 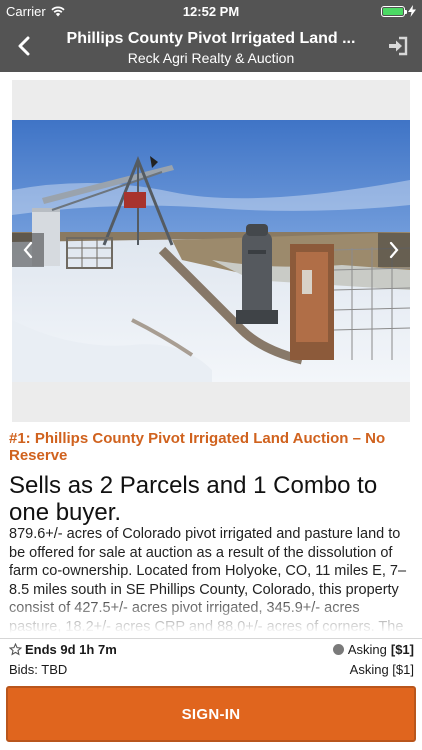 I want to click on status-right, so click(x=398, y=11).